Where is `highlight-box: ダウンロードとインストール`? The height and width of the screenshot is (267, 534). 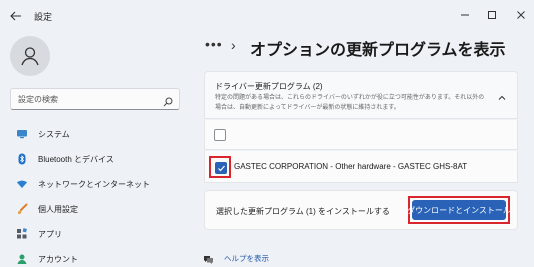
highlight-box: ダウンロードとインストール is located at coordinates (459, 210).